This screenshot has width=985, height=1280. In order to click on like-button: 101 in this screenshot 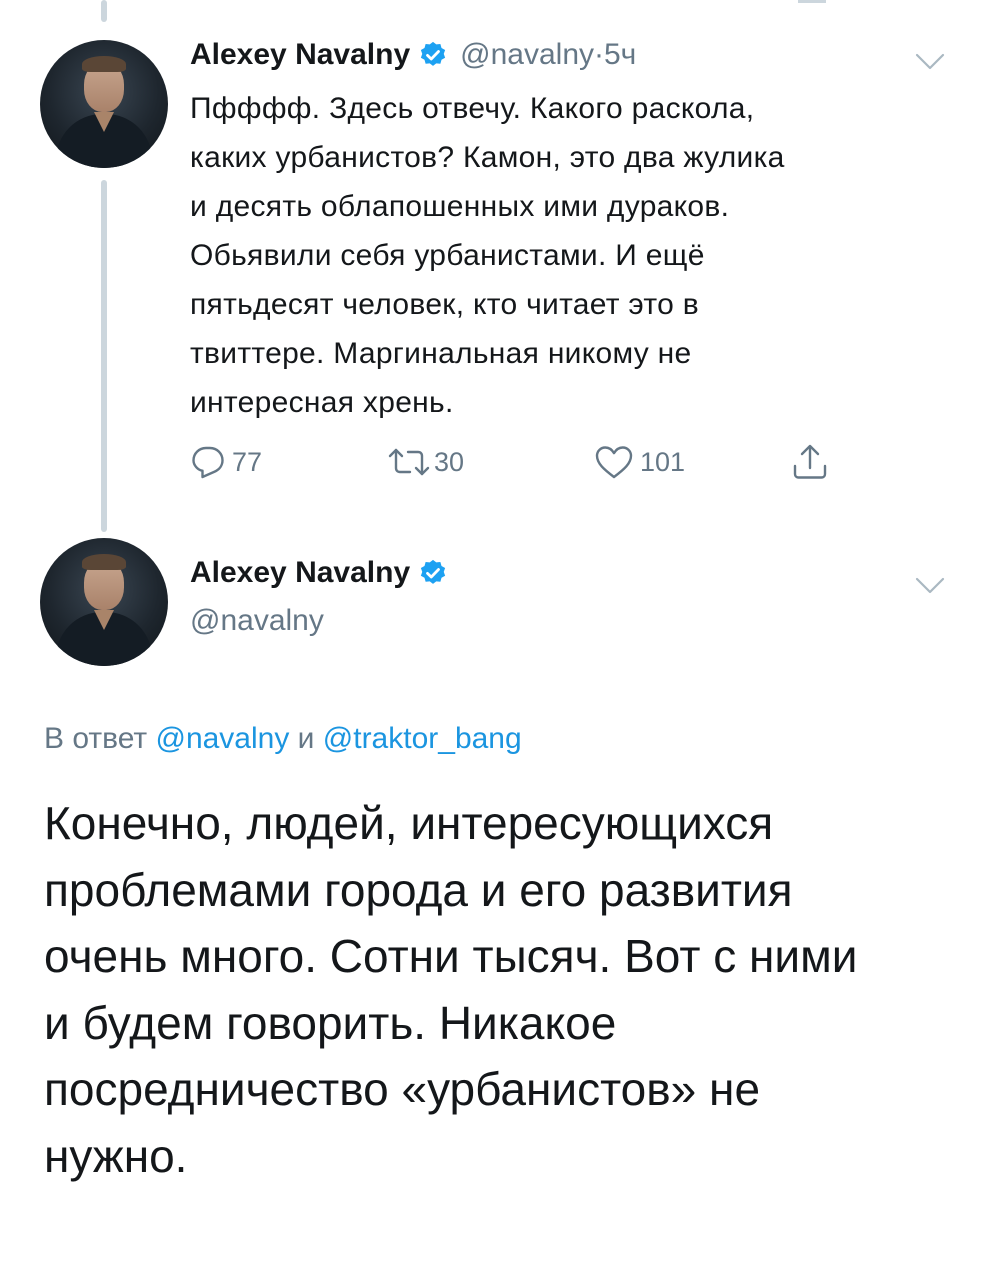, I will do `click(639, 462)`.